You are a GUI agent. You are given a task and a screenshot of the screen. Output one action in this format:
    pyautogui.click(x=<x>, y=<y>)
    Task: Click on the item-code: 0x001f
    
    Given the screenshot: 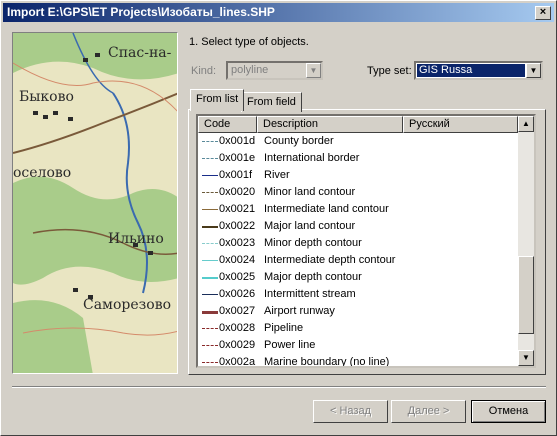 What is the action you would take?
    pyautogui.click(x=236, y=175)
    